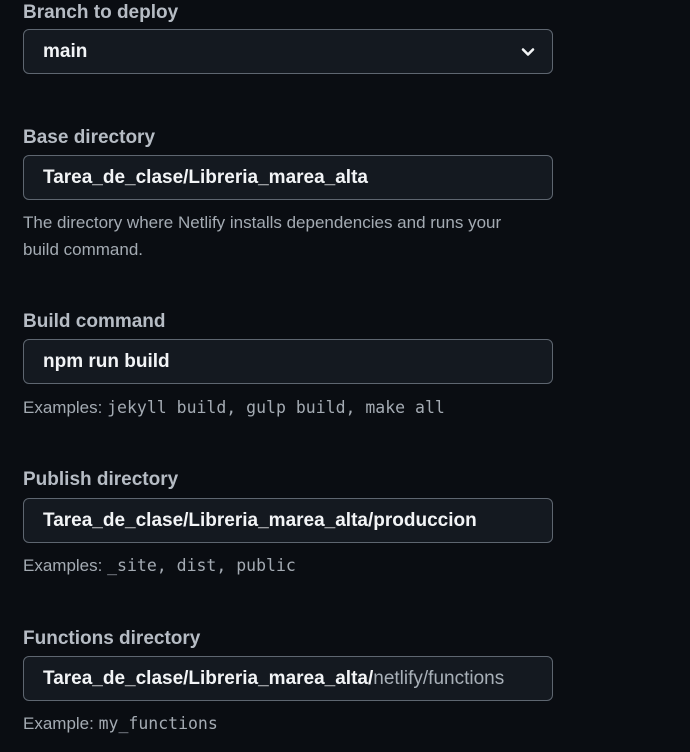  Describe the element at coordinates (112, 638) in the screenshot. I see `functions-directory-label: Functions directory` at that location.